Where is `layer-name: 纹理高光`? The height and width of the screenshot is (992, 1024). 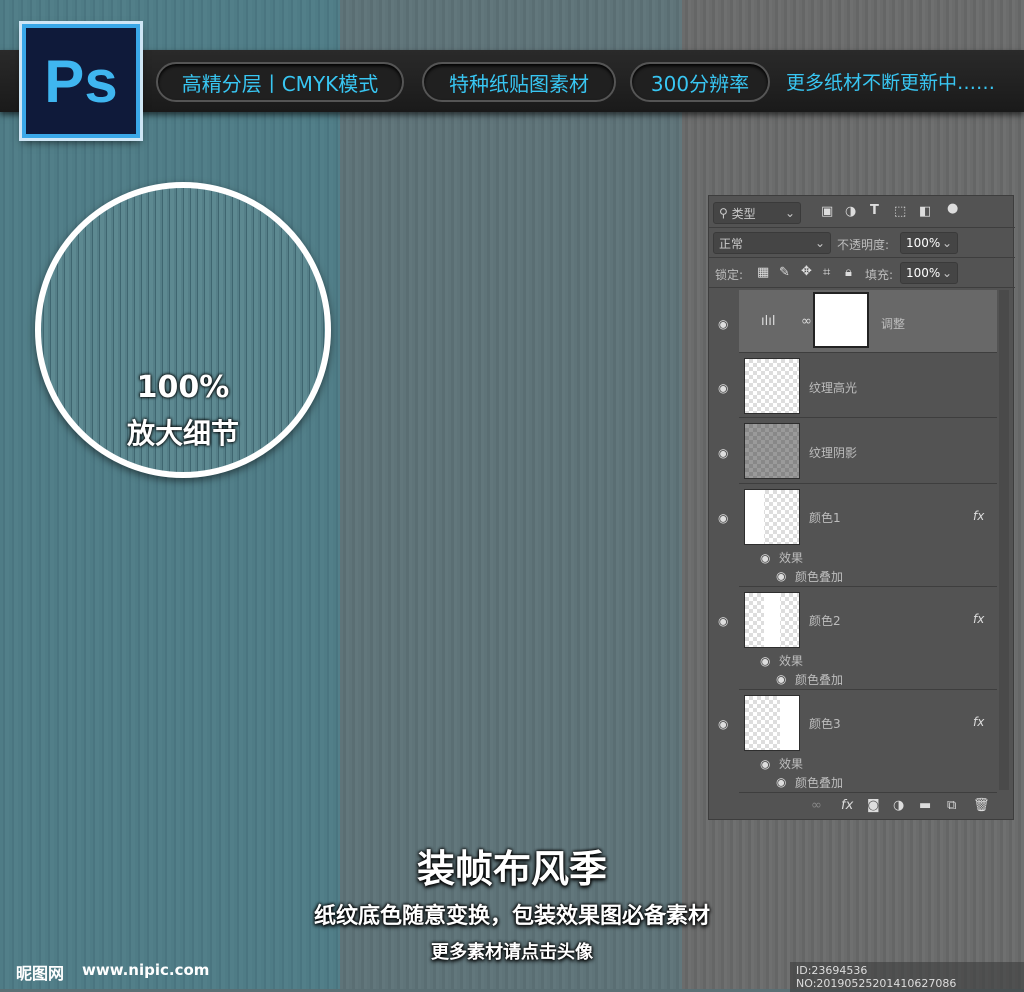
layer-name: 纹理高光 is located at coordinates (833, 388).